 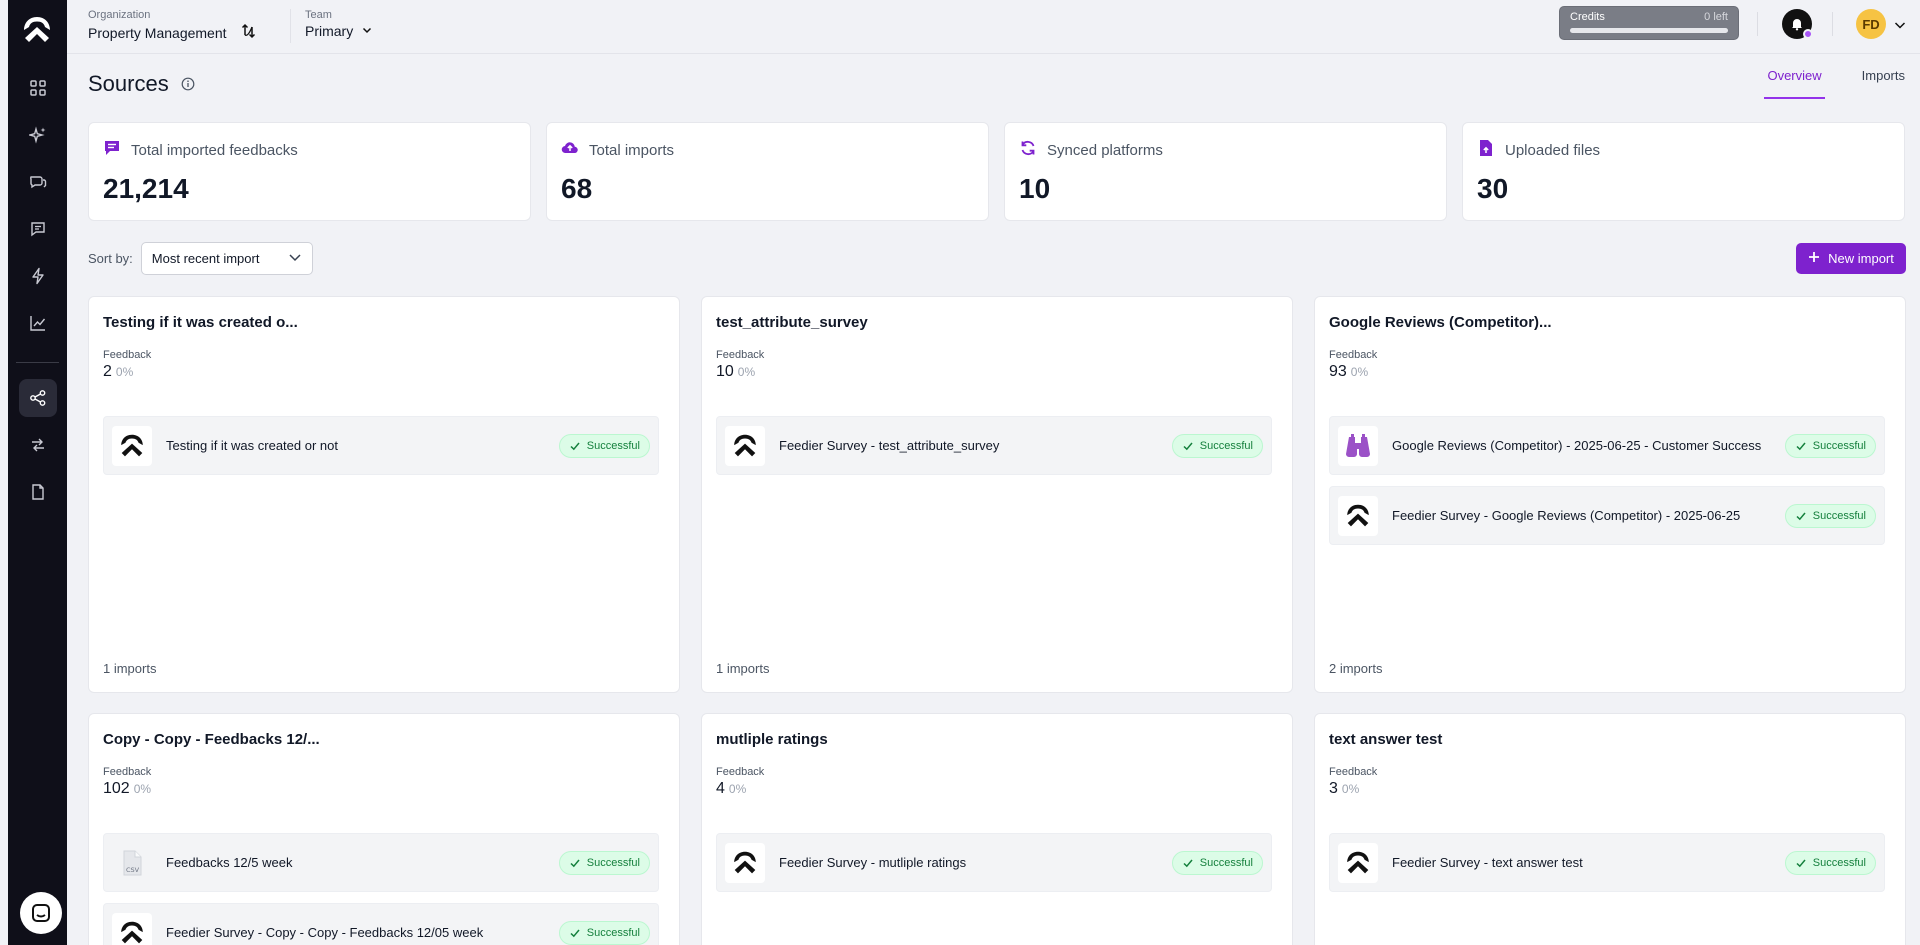 I want to click on cloud-upload-icon, so click(x=570, y=150).